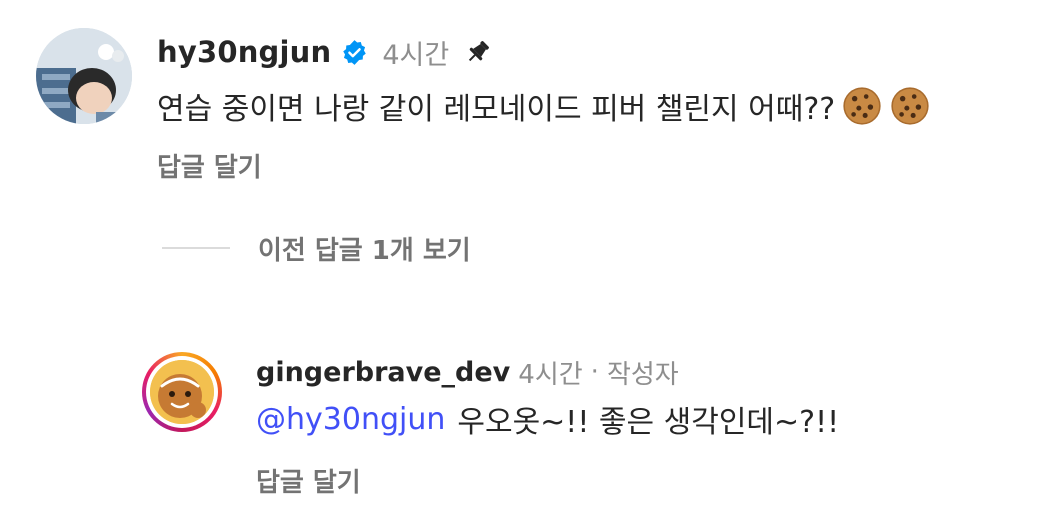 This screenshot has width=1041, height=525. What do you see at coordinates (354, 52) in the screenshot?
I see `verified-badge-icon` at bounding box center [354, 52].